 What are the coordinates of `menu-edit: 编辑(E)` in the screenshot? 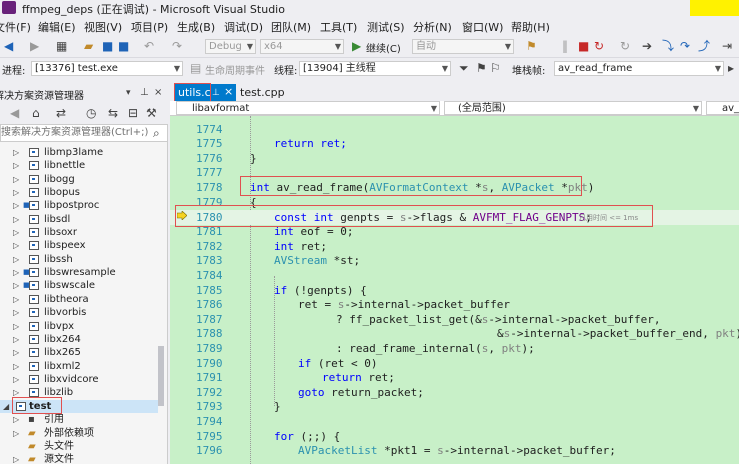 It's located at (57, 27).